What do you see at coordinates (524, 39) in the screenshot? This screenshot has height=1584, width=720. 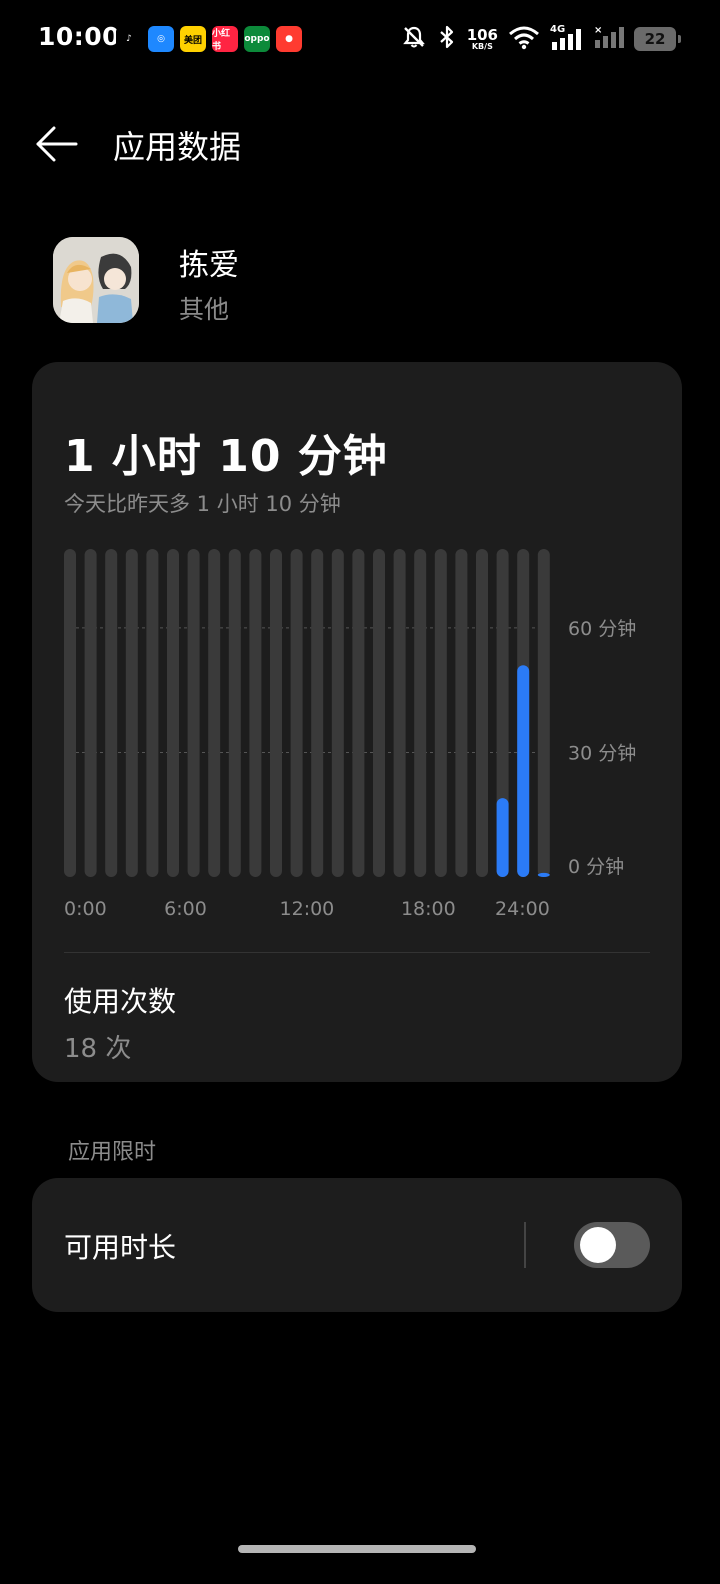 I see `wifi-icon` at bounding box center [524, 39].